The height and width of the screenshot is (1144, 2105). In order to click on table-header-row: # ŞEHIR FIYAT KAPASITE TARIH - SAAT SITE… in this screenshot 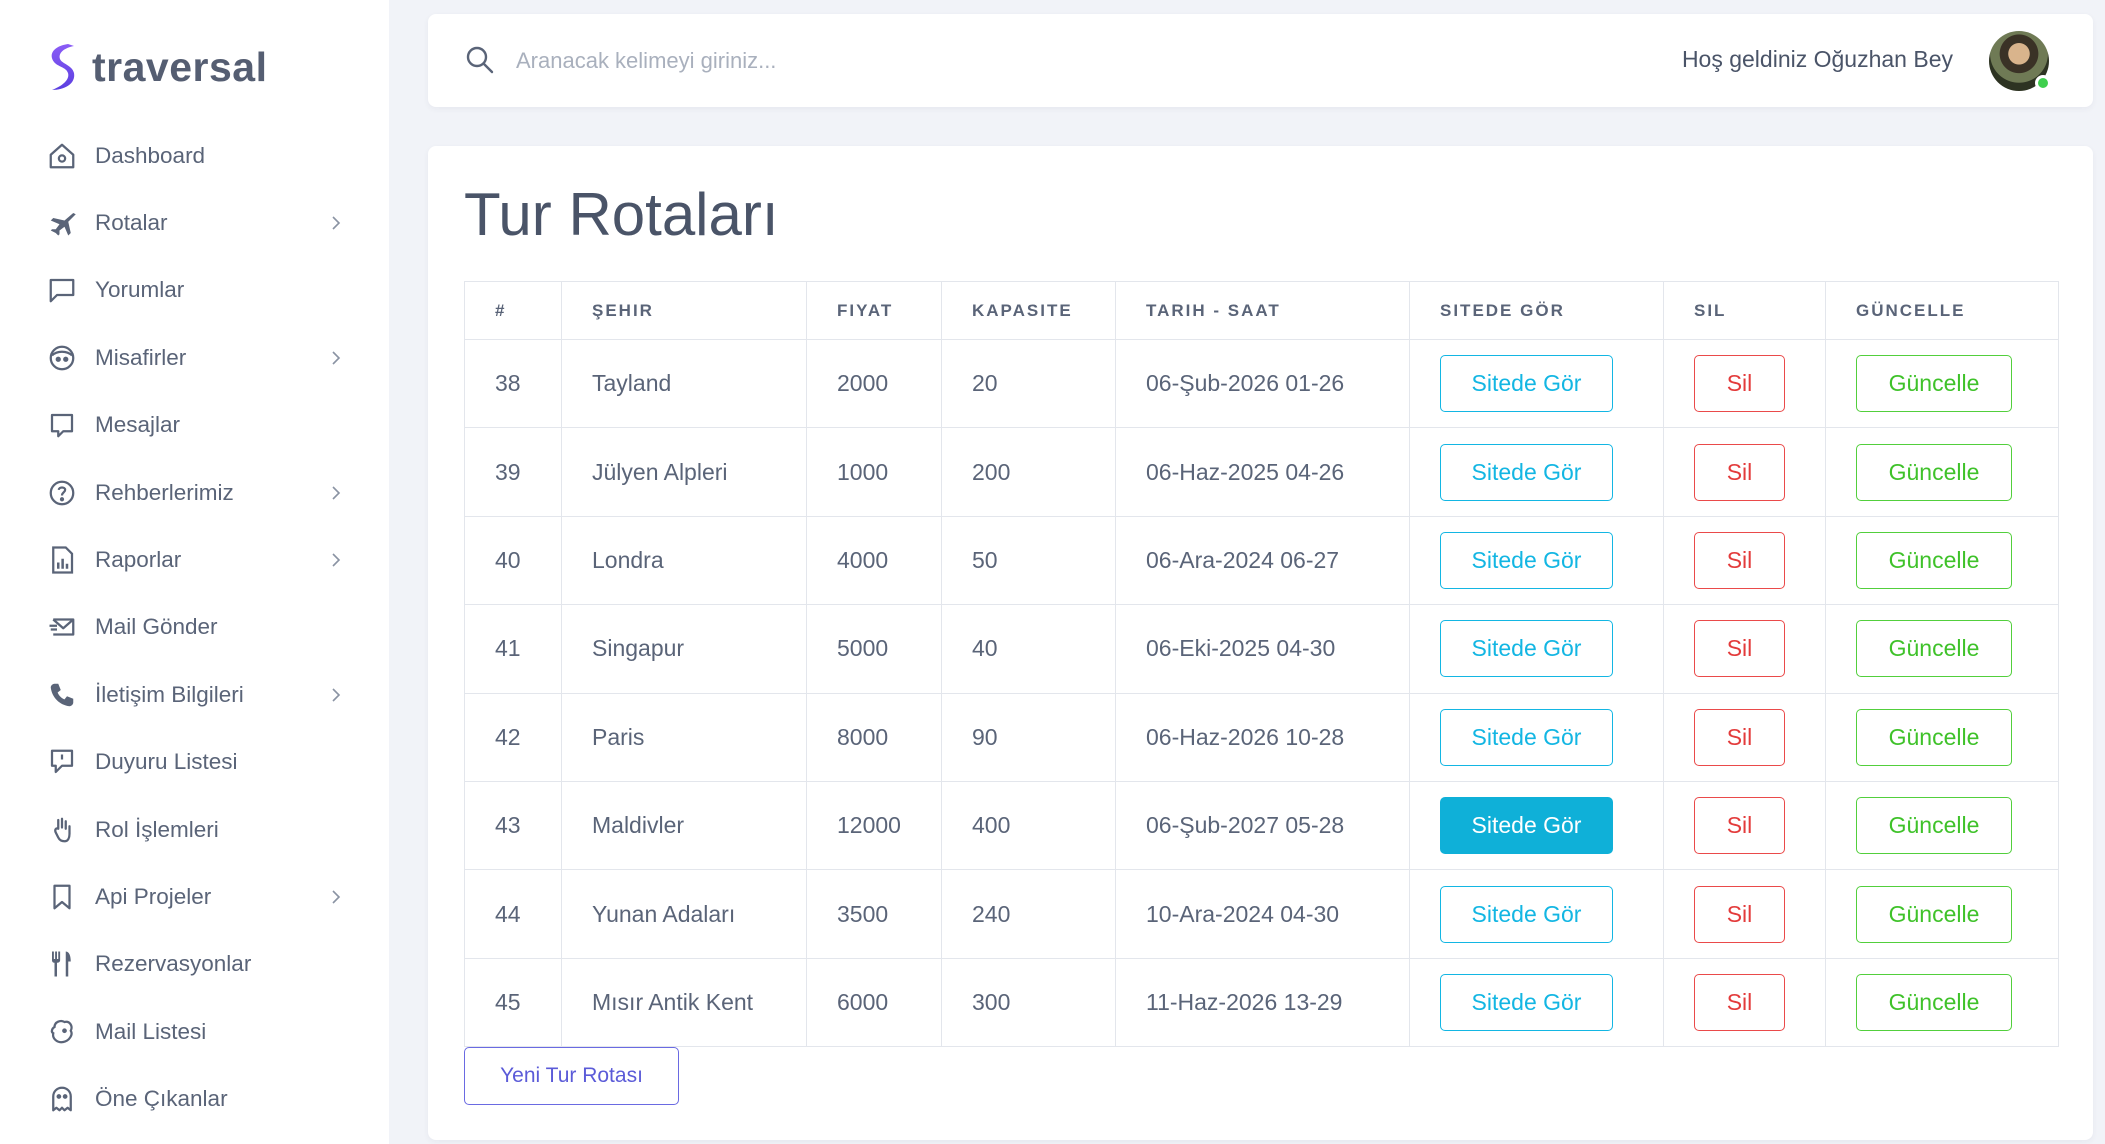, I will do `click(1261, 310)`.